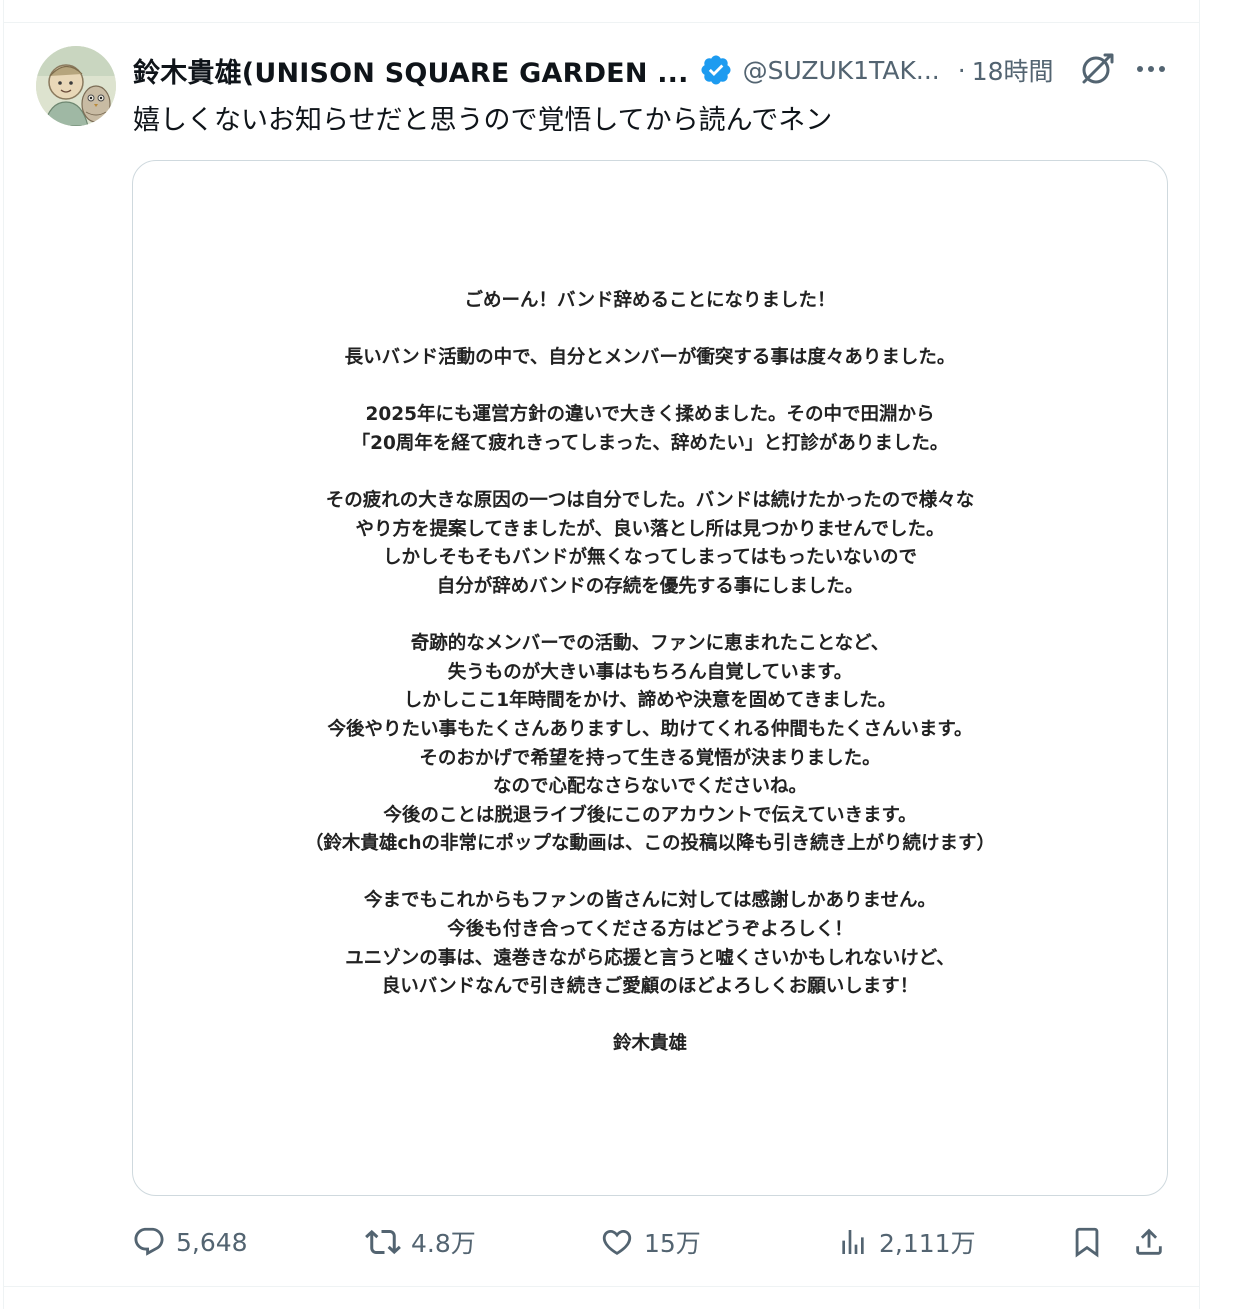  Describe the element at coordinates (650, 815) in the screenshot. I see `letter-line: 今後のことは脱退ライブ後にこのアカウントで伝えていきます。` at that location.